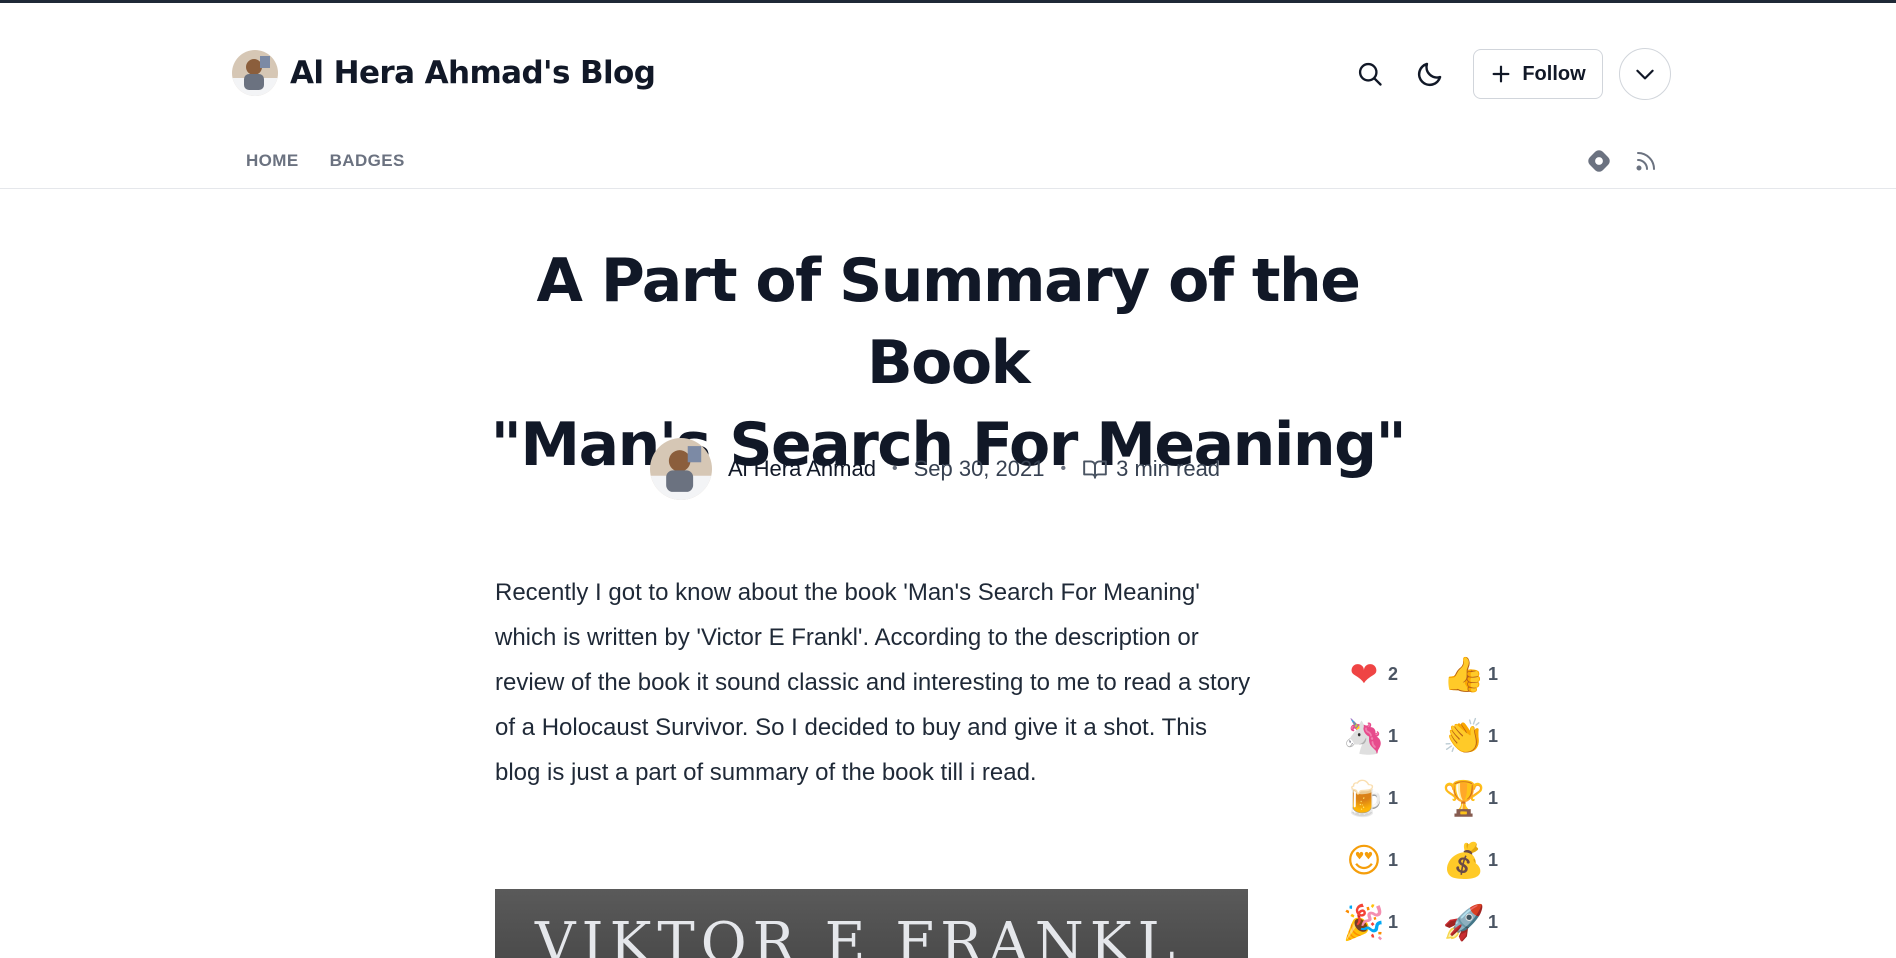 This screenshot has width=1896, height=958. I want to click on article-title-line-1: A Part of Summary of the Book, so click(948, 322).